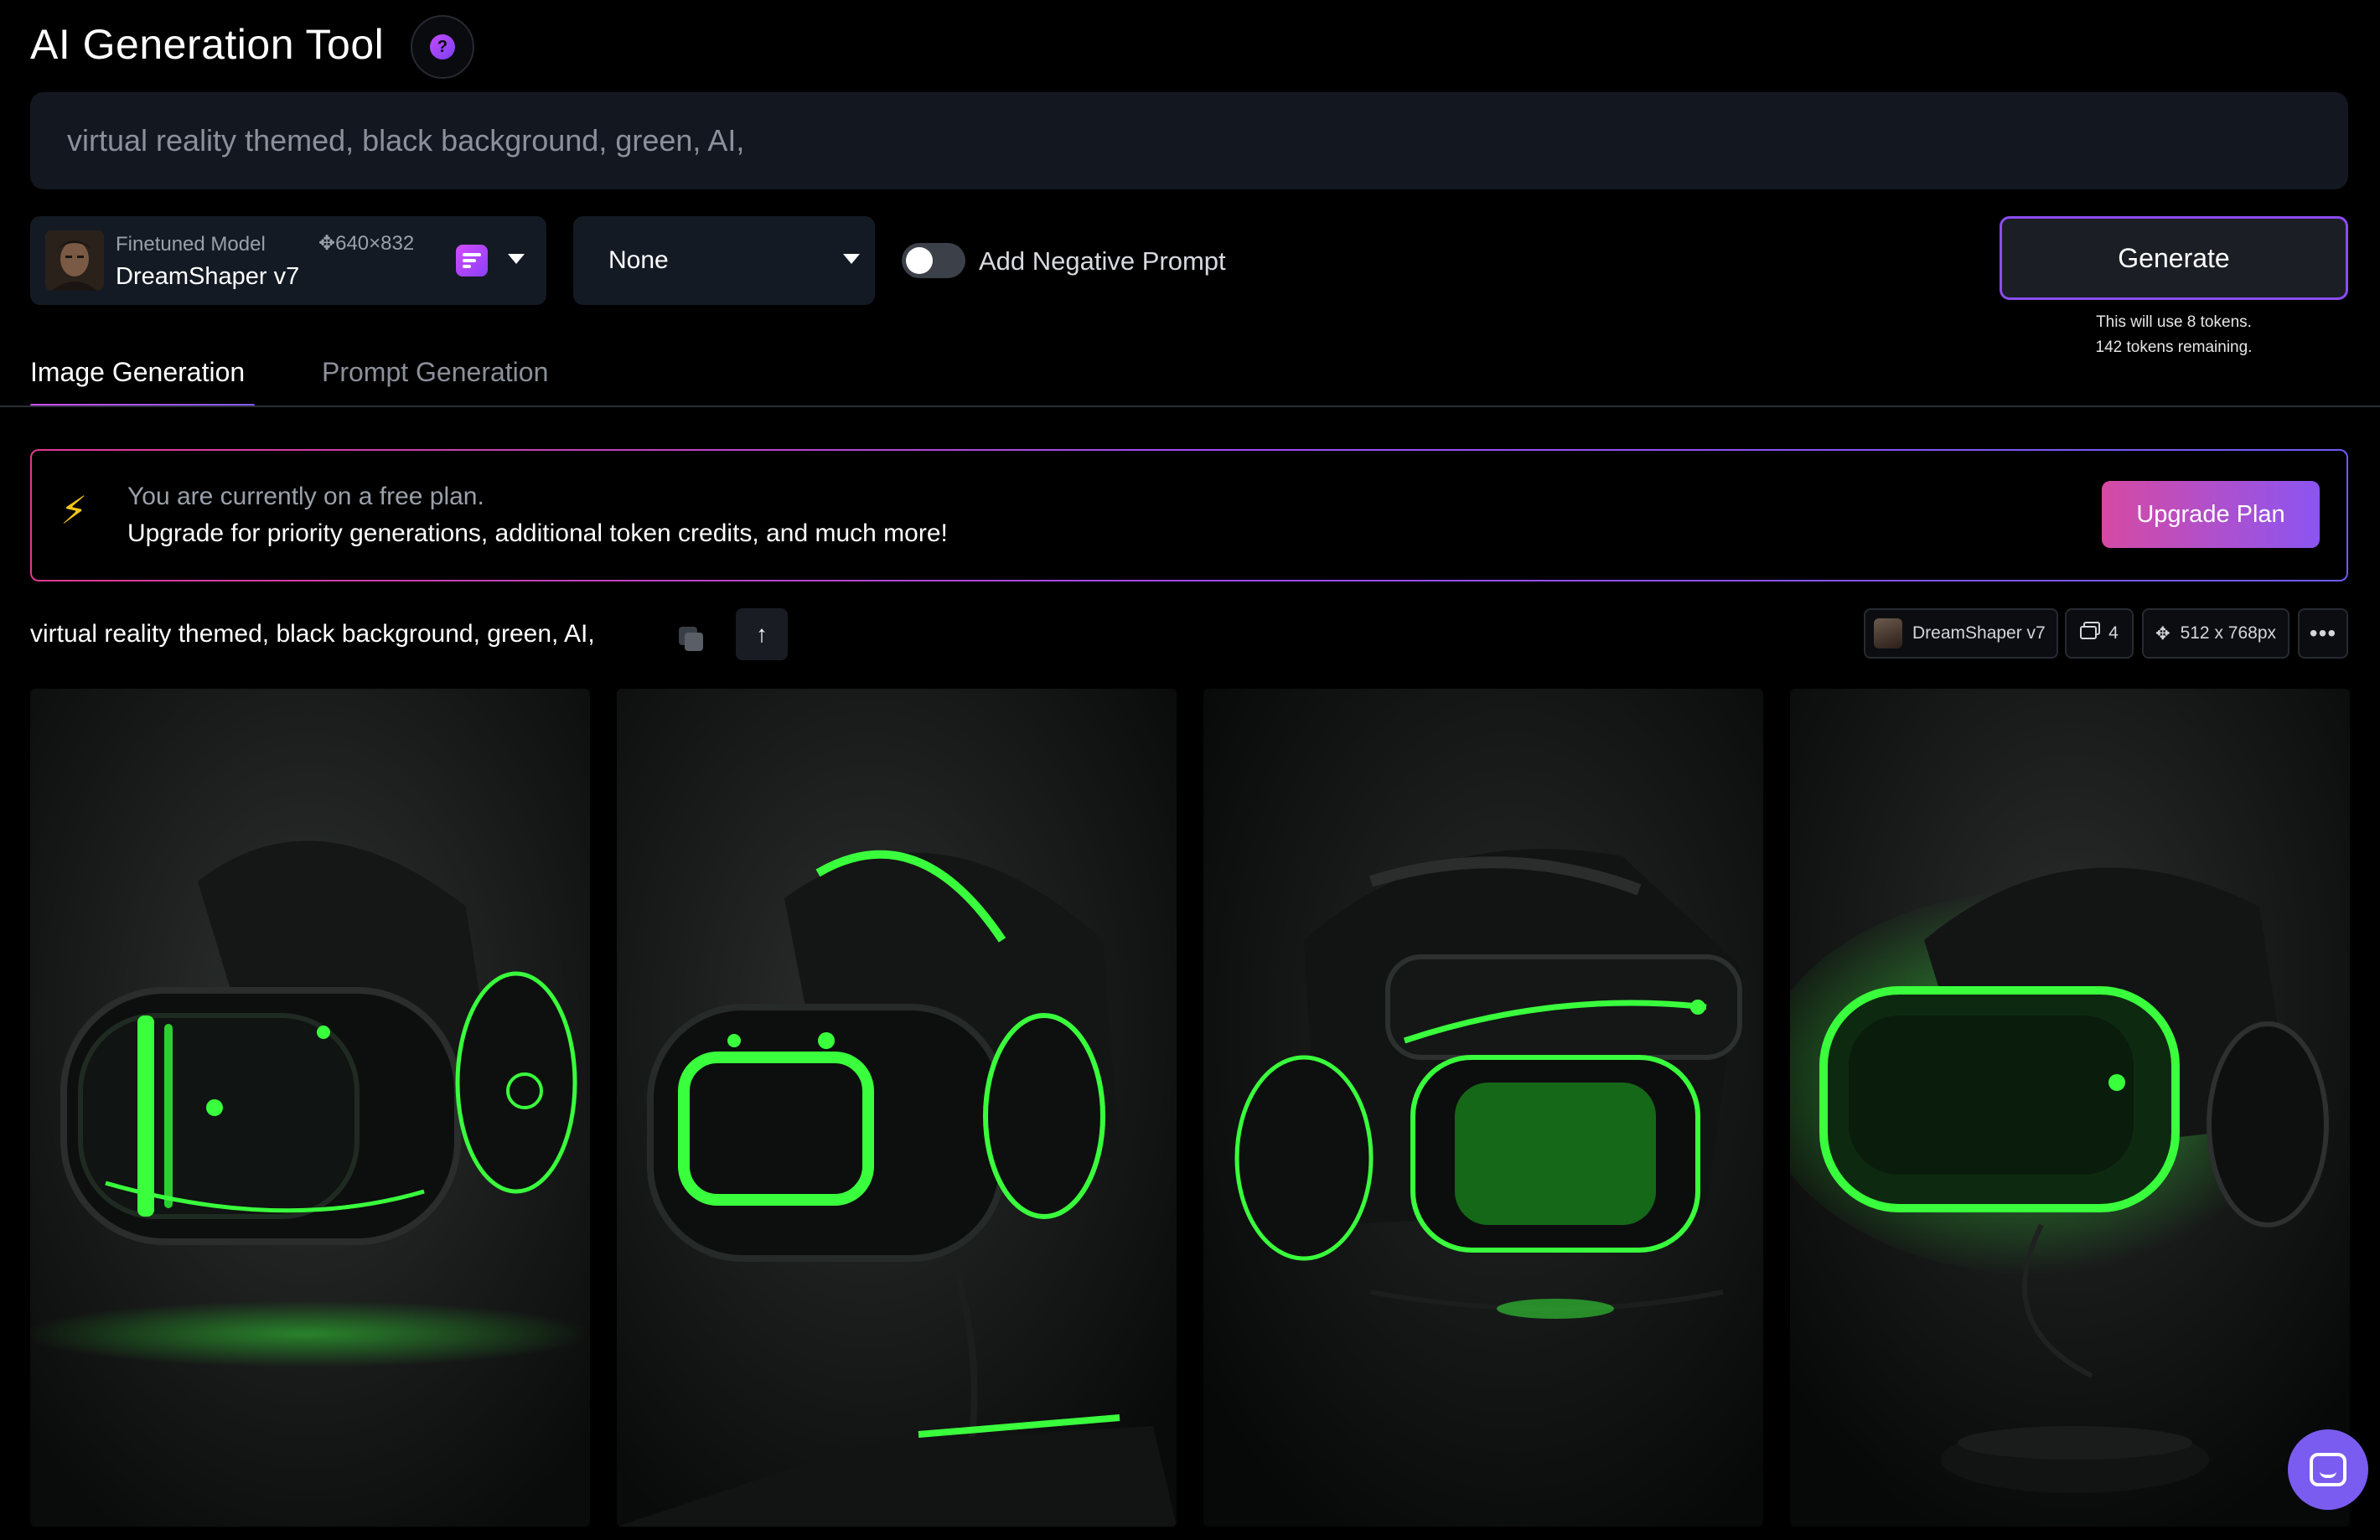 Image resolution: width=2380 pixels, height=1540 pixels. What do you see at coordinates (2228, 633) in the screenshot?
I see `image-size: 512 x 768px` at bounding box center [2228, 633].